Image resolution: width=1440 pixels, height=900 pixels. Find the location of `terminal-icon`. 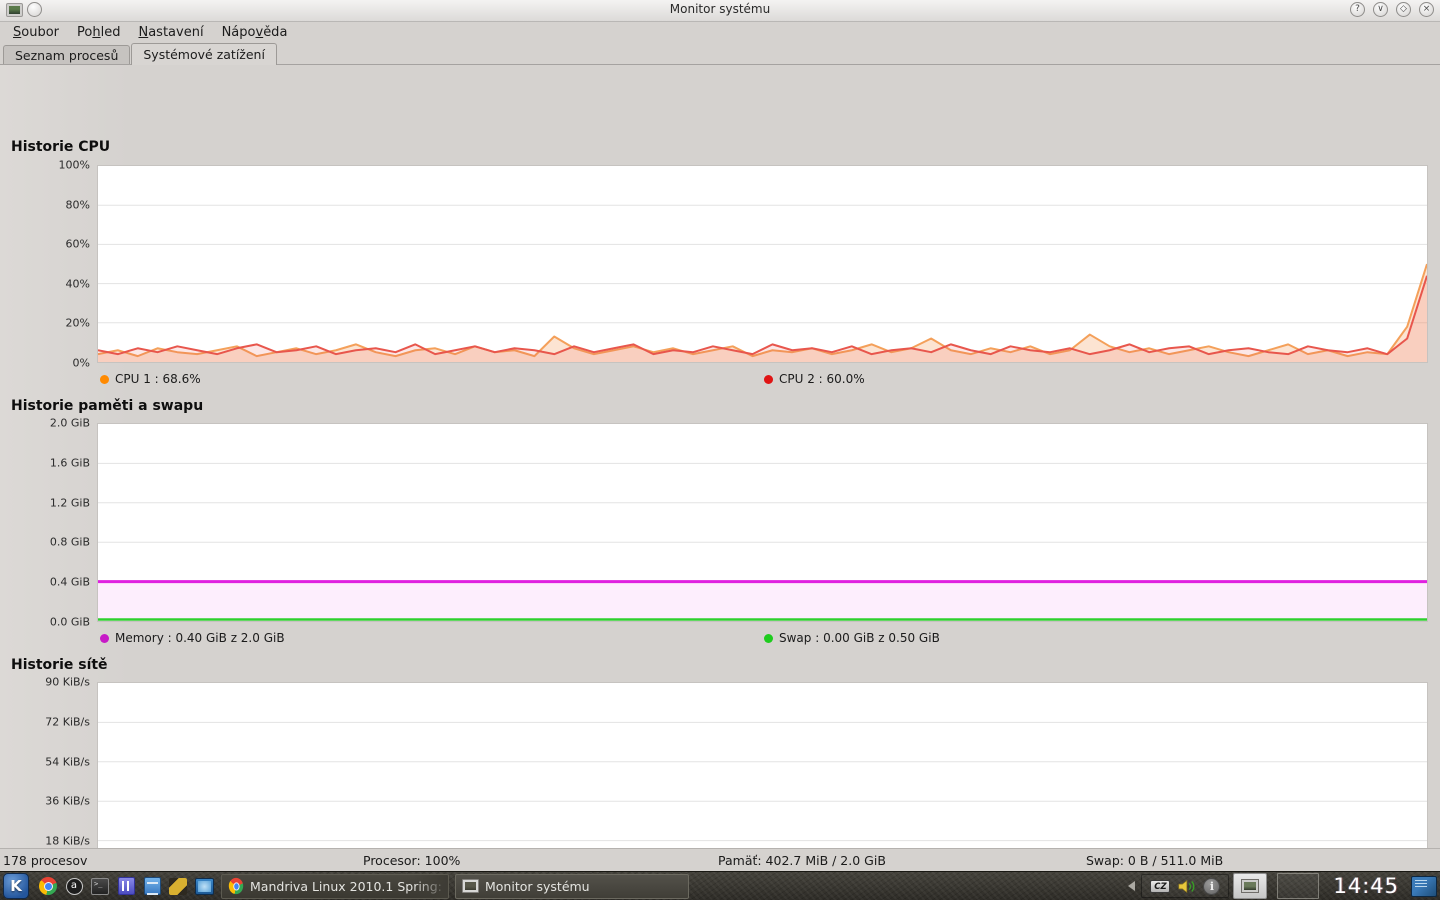

terminal-icon is located at coordinates (100, 886).